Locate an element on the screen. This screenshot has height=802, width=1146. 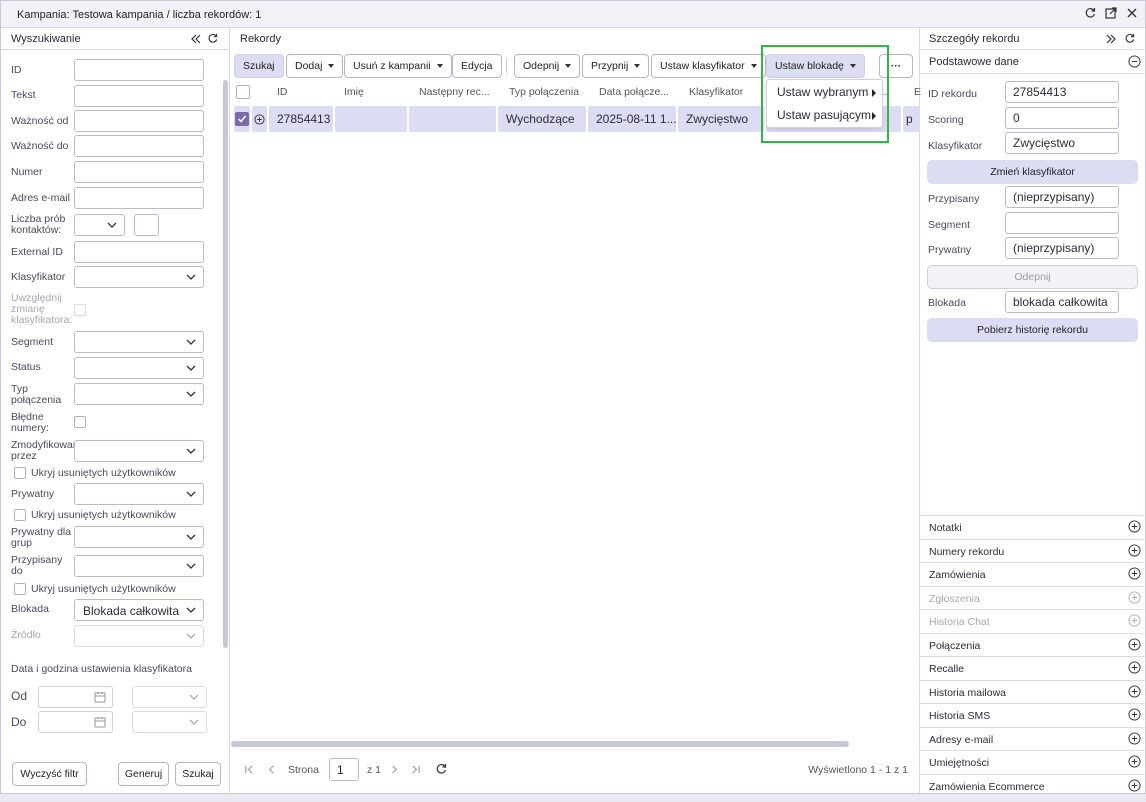
section-numery-rekordu: Numery rekordu is located at coordinates (1033, 550).